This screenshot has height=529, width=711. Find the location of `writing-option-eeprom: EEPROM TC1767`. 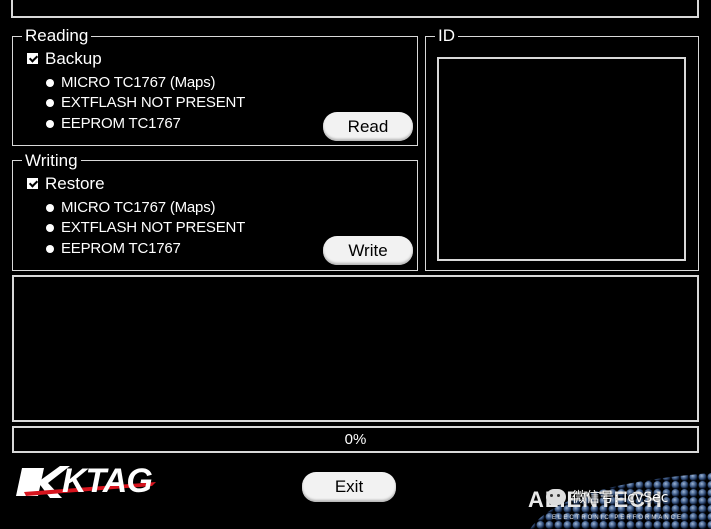

writing-option-eeprom: EEPROM TC1767 is located at coordinates (113, 249).